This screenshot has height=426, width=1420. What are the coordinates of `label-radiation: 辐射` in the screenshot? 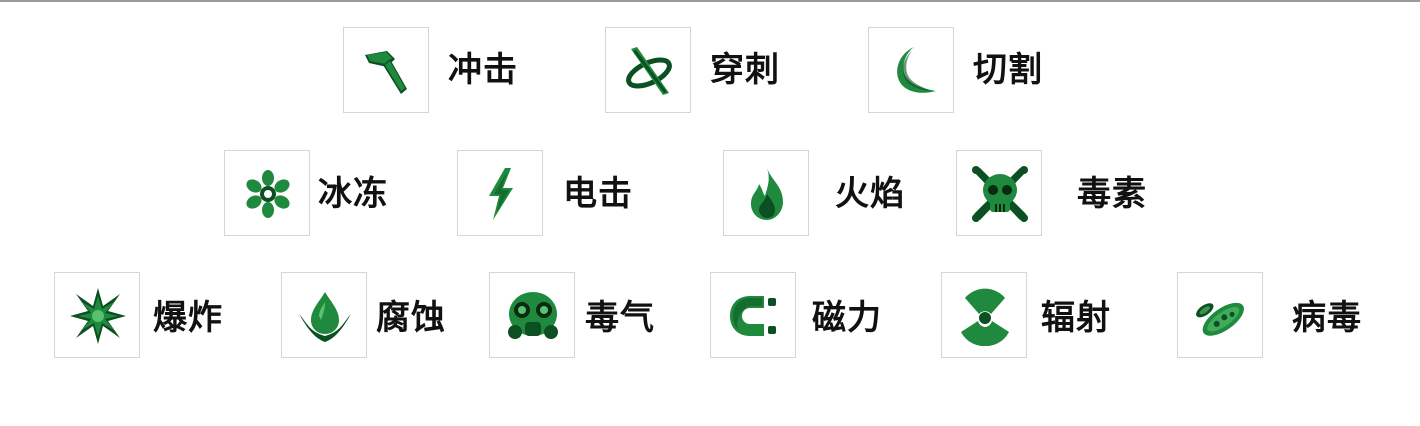 It's located at (1076, 318).